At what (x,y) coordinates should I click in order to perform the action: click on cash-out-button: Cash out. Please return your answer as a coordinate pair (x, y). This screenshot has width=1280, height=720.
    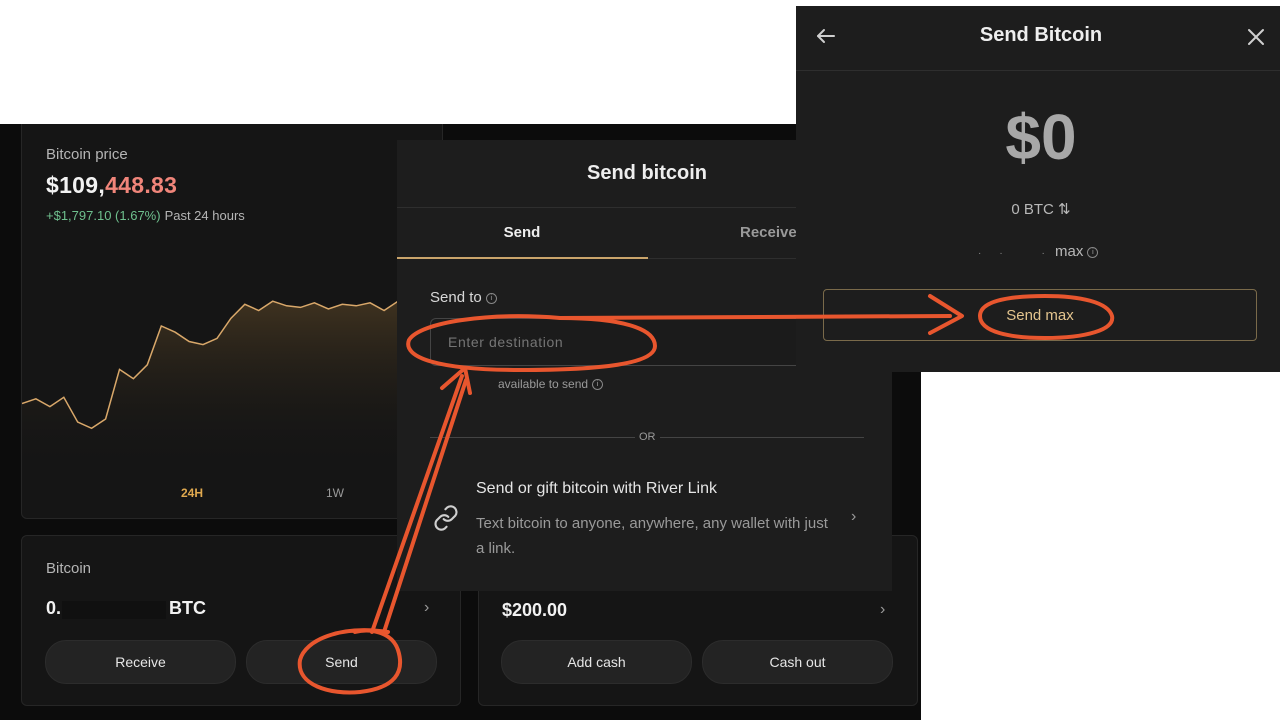
    Looking at the image, I should click on (797, 662).